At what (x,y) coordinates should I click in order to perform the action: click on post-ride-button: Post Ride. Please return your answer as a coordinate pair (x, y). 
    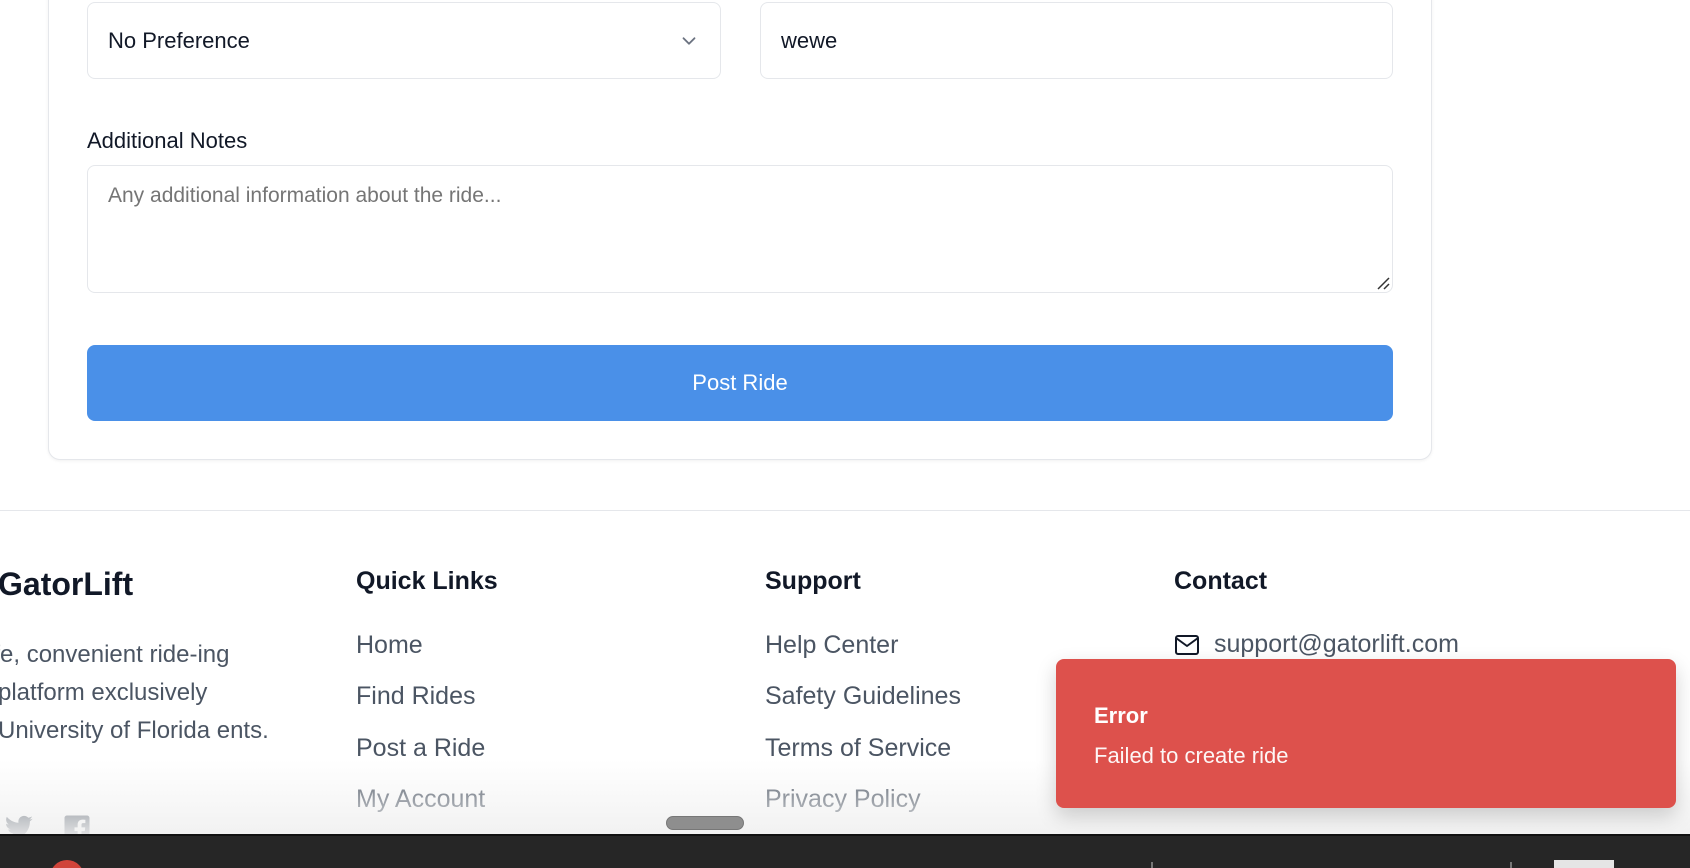
    Looking at the image, I should click on (740, 383).